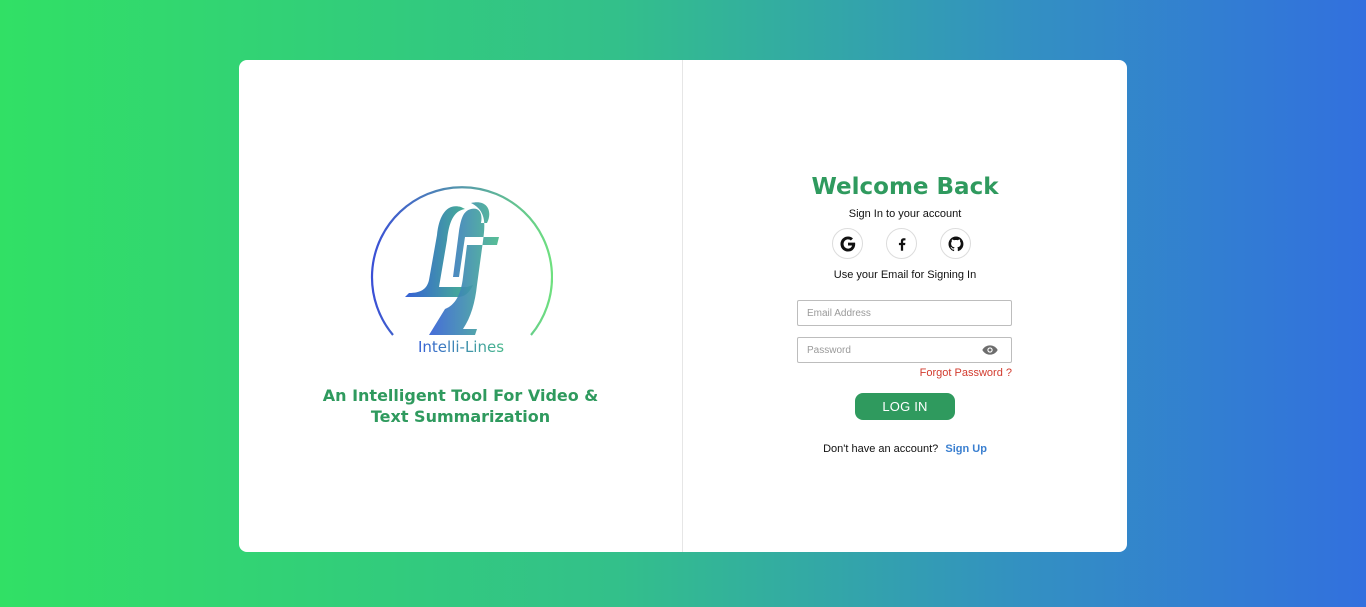 The image size is (1366, 607). What do you see at coordinates (905, 275) in the screenshot?
I see `email-hint: Use your Email for Signing In` at bounding box center [905, 275].